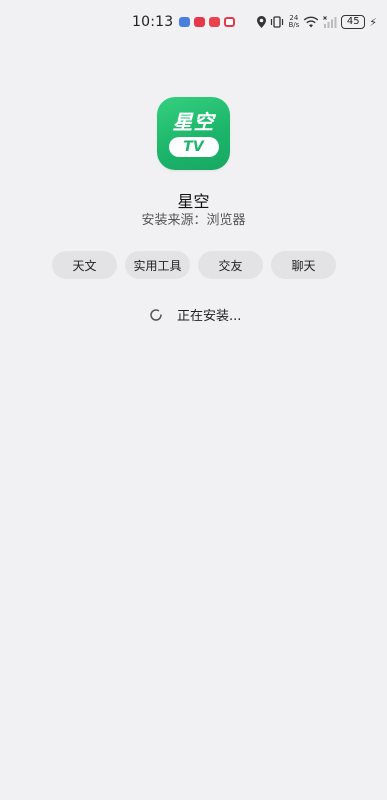 The height and width of the screenshot is (800, 387). What do you see at coordinates (277, 22) in the screenshot?
I see `vibrate-icon` at bounding box center [277, 22].